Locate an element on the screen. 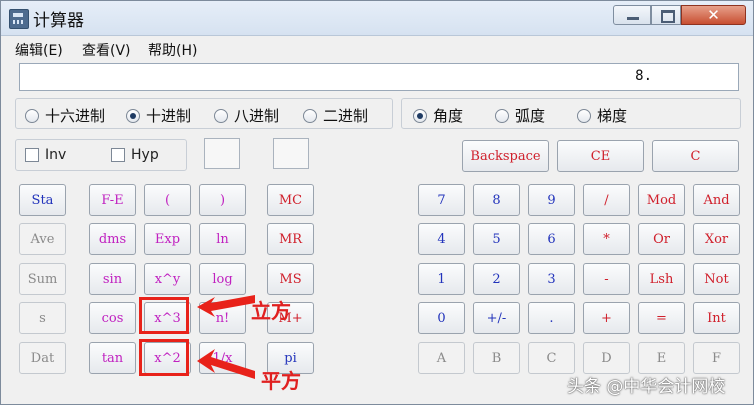 Image resolution: width=754 pixels, height=405 pixels. menu-help: 帮助(H) is located at coordinates (172, 50).